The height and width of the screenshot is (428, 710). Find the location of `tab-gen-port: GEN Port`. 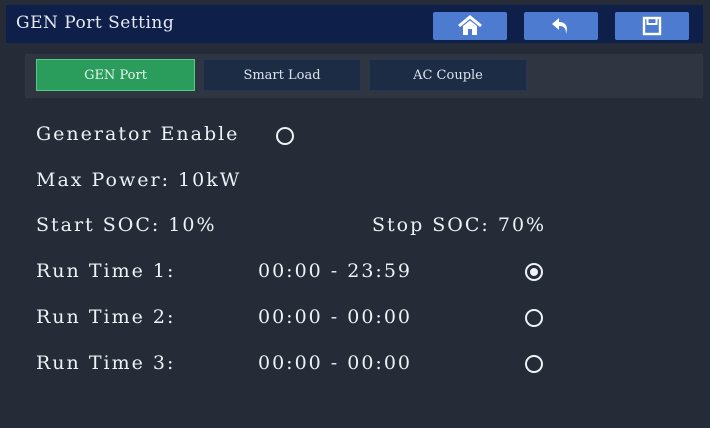

tab-gen-port: GEN Port is located at coordinates (115, 75).